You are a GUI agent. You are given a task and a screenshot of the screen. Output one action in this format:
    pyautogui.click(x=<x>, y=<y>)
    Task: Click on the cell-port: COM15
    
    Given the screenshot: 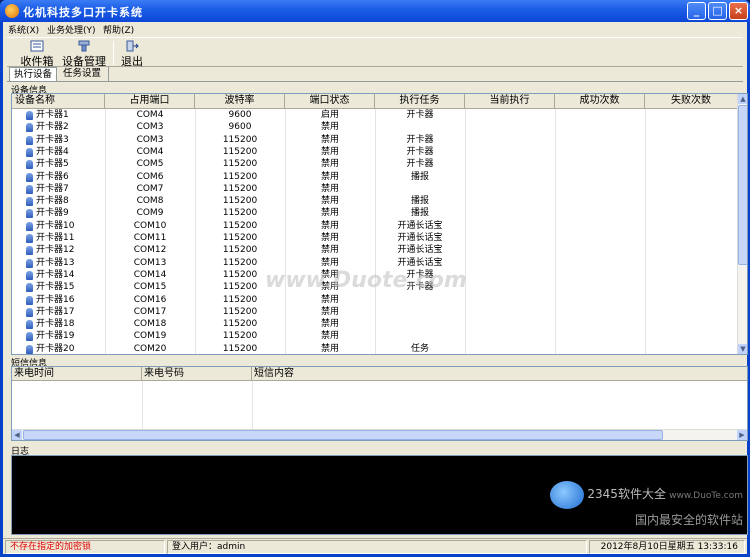 What is the action you would take?
    pyautogui.click(x=150, y=287)
    